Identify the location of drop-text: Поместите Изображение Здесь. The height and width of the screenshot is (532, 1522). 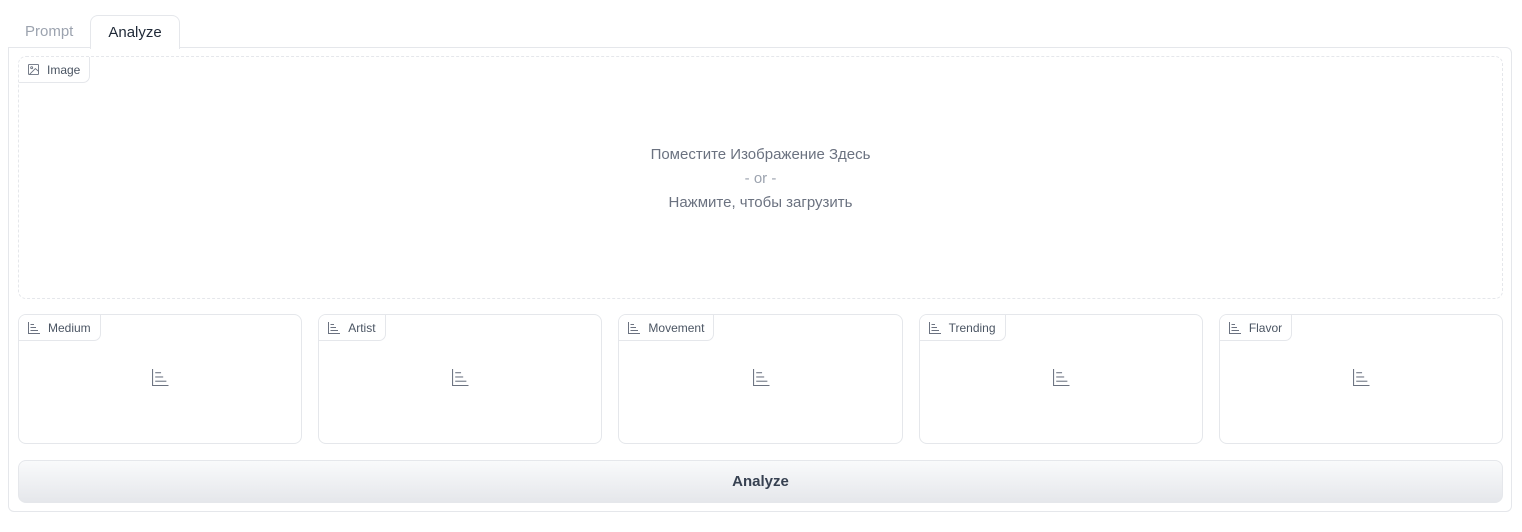
(760, 154).